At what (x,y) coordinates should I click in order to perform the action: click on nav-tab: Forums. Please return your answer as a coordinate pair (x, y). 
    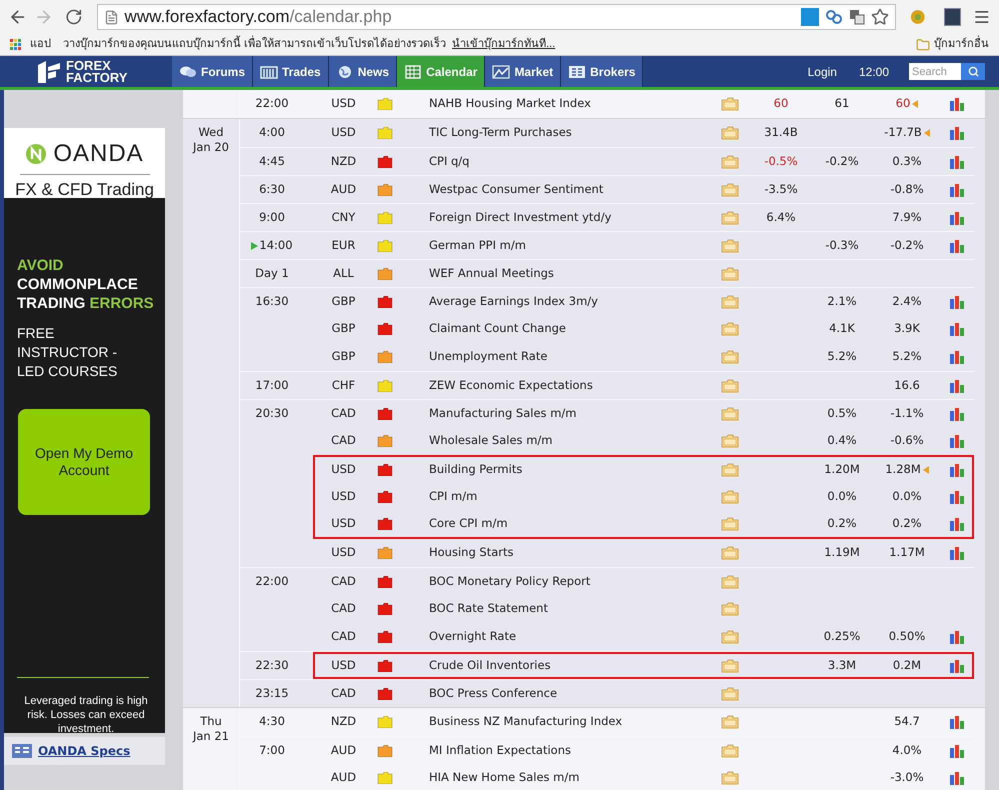
    Looking at the image, I should click on (213, 71).